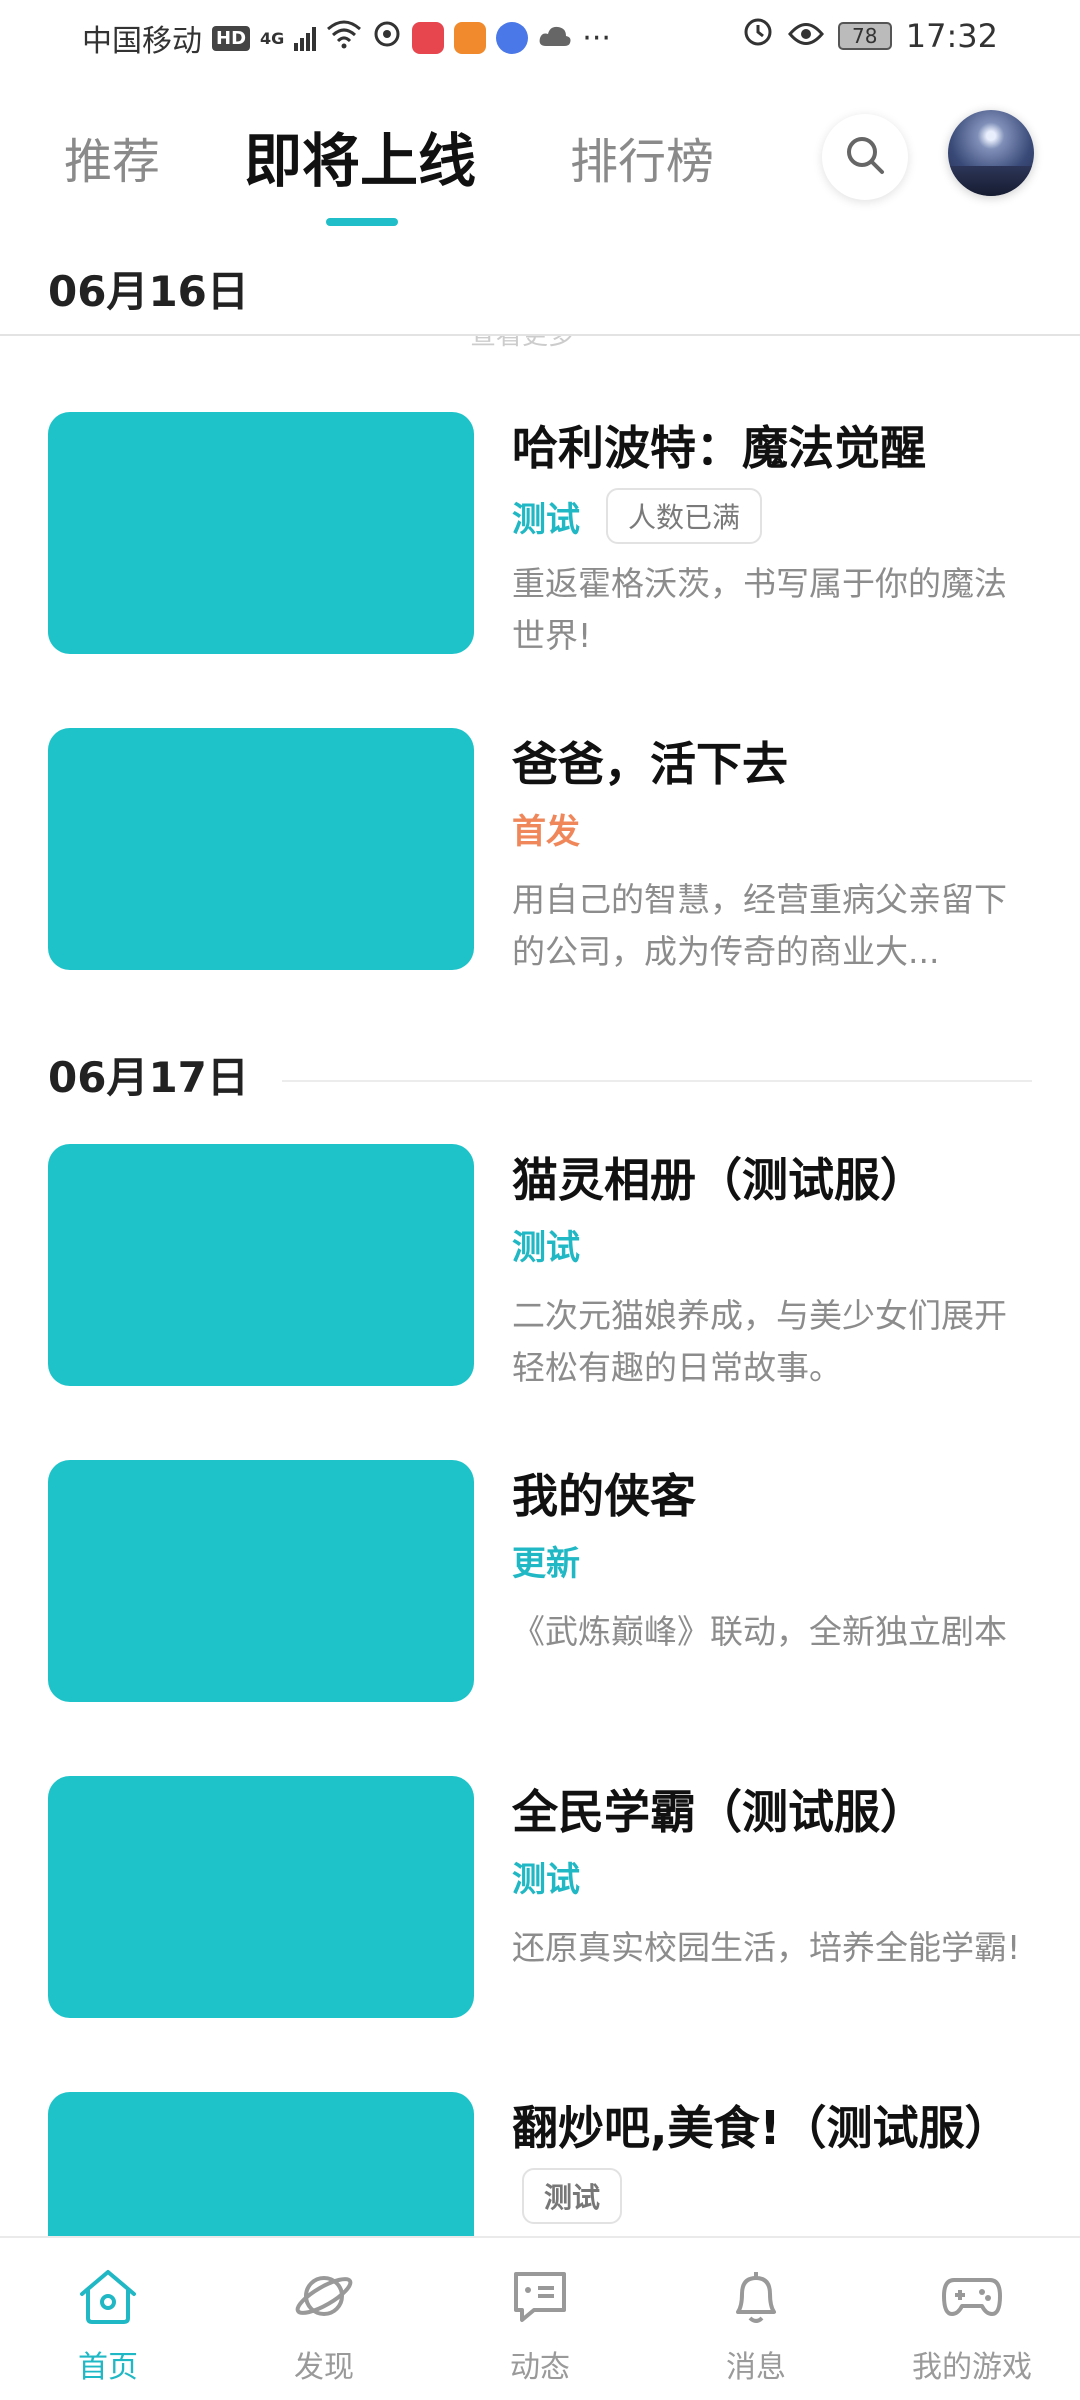  Describe the element at coordinates (546, 1564) in the screenshot. I see `game-tag: 更新` at that location.